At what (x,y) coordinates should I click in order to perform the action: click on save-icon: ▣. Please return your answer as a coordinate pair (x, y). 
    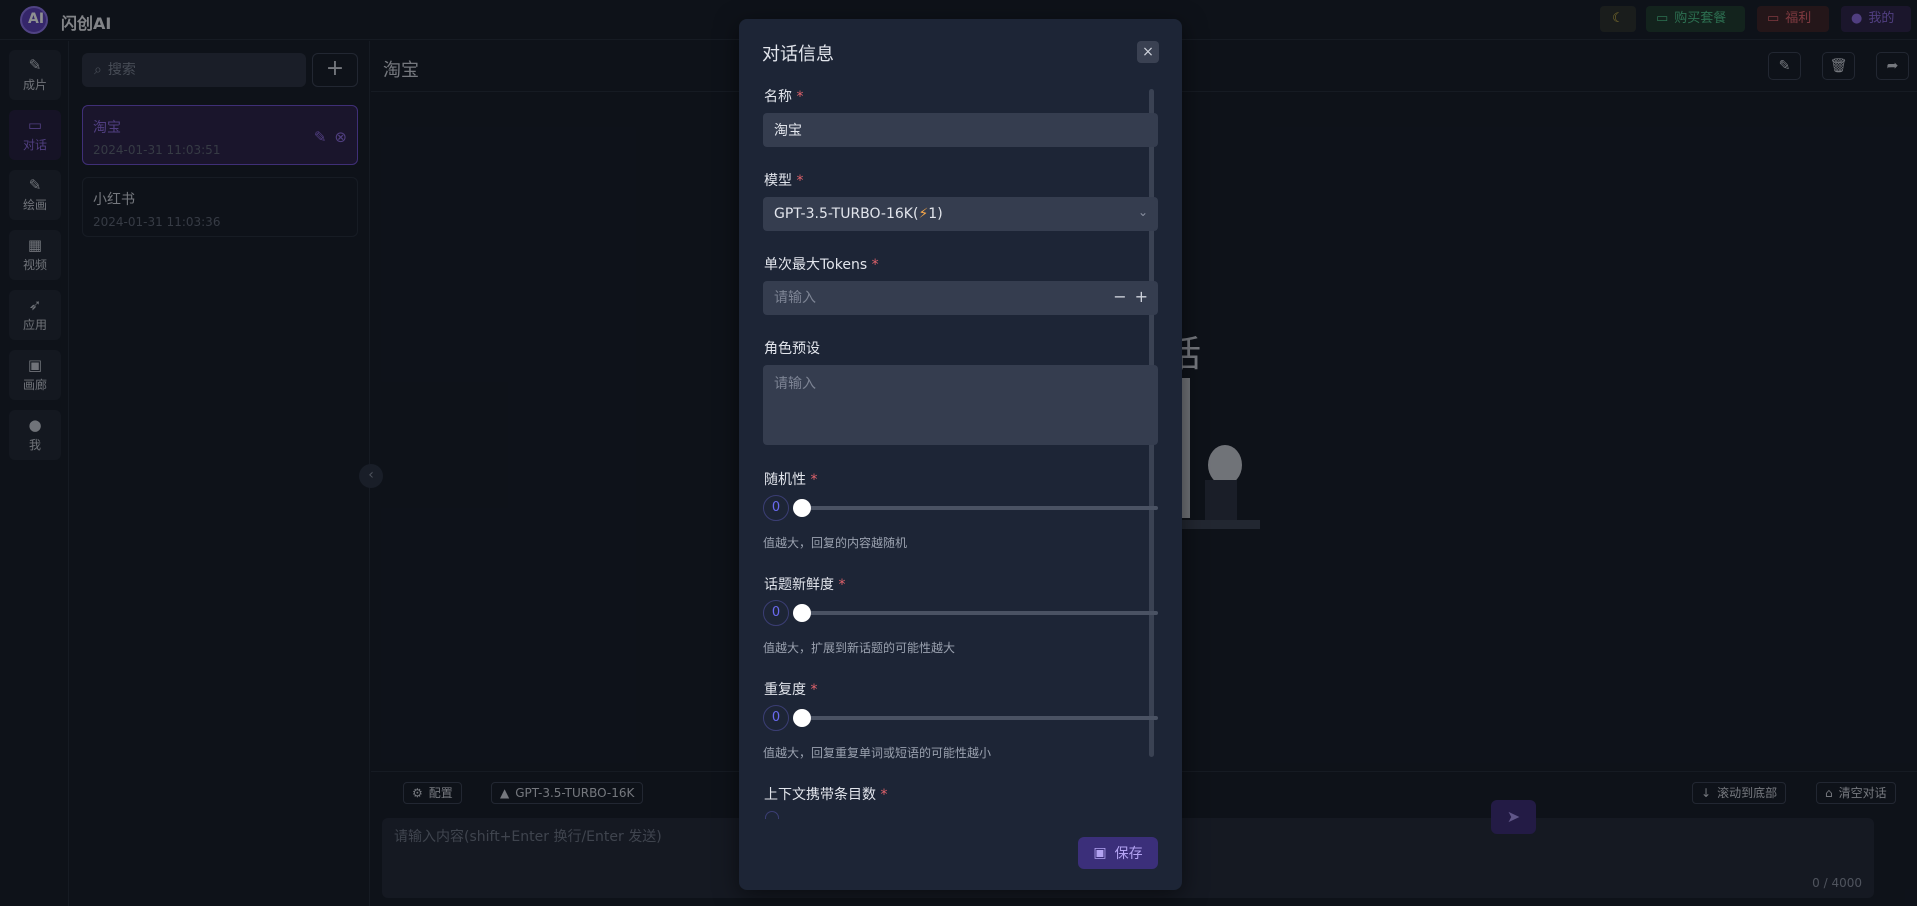
    Looking at the image, I should click on (1100, 853).